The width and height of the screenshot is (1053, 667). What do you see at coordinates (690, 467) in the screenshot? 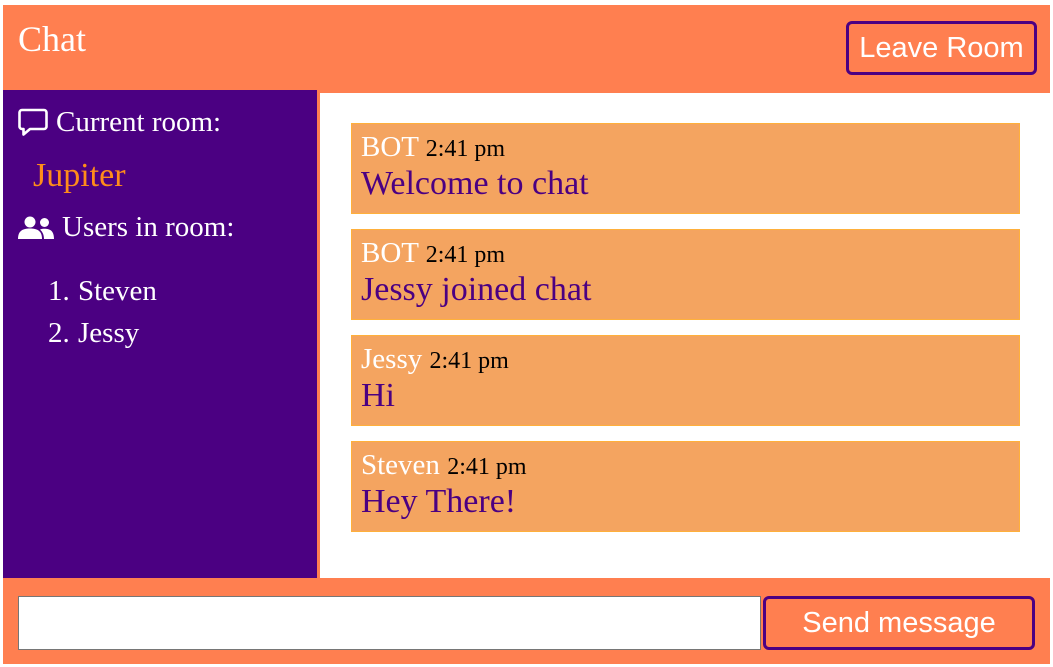
I see `message-meta: Steven 2:41 pm` at bounding box center [690, 467].